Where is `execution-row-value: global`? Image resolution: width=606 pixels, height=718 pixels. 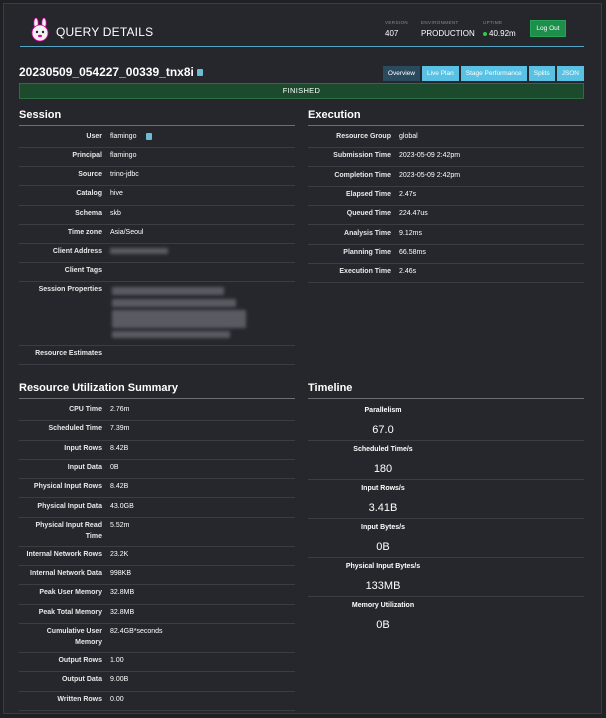 execution-row-value: global is located at coordinates (408, 136).